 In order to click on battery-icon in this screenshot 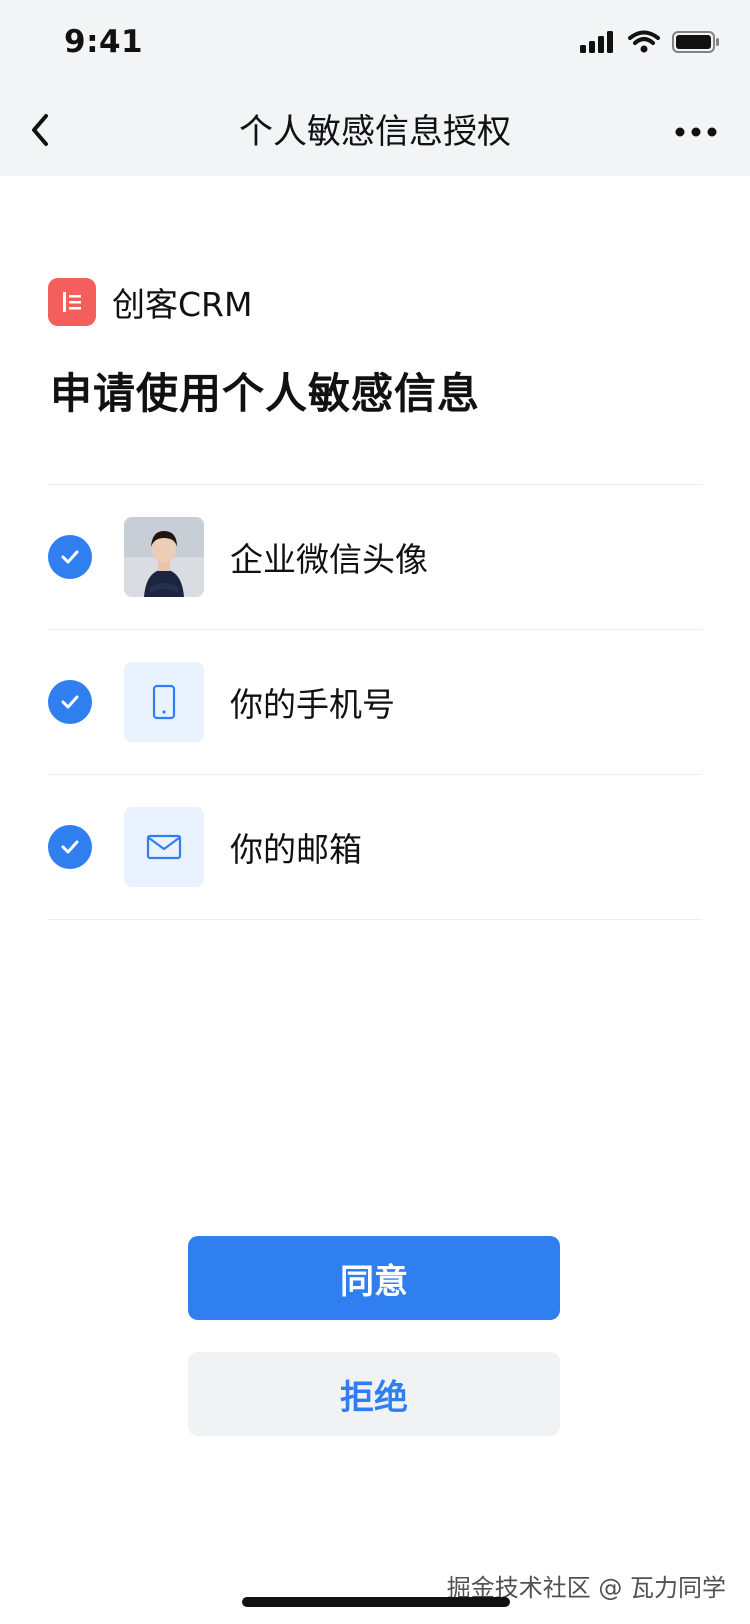, I will do `click(696, 44)`.